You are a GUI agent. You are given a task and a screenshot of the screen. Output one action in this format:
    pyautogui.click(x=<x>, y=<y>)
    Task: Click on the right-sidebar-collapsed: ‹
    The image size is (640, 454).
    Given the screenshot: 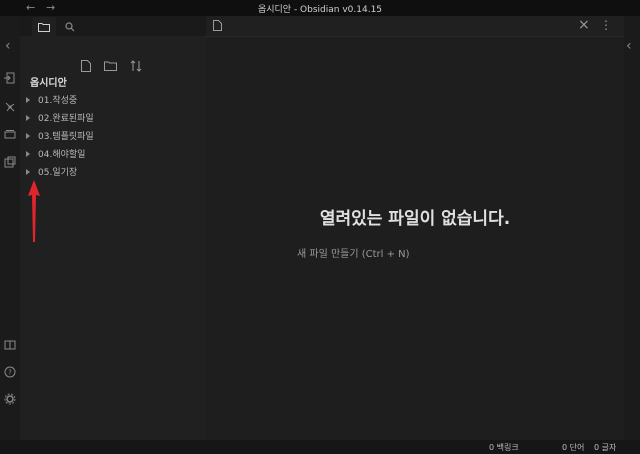 What is the action you would take?
    pyautogui.click(x=632, y=228)
    